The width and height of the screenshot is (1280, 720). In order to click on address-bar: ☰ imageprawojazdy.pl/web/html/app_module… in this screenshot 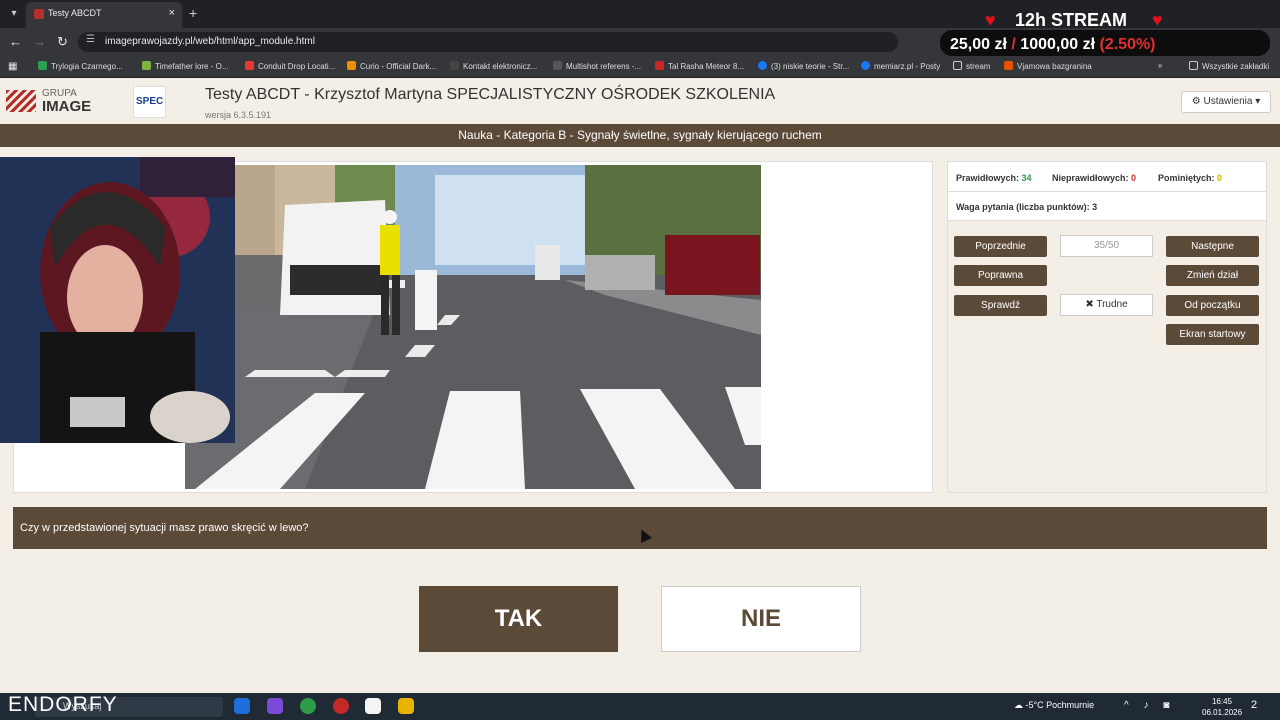, I will do `click(488, 42)`.